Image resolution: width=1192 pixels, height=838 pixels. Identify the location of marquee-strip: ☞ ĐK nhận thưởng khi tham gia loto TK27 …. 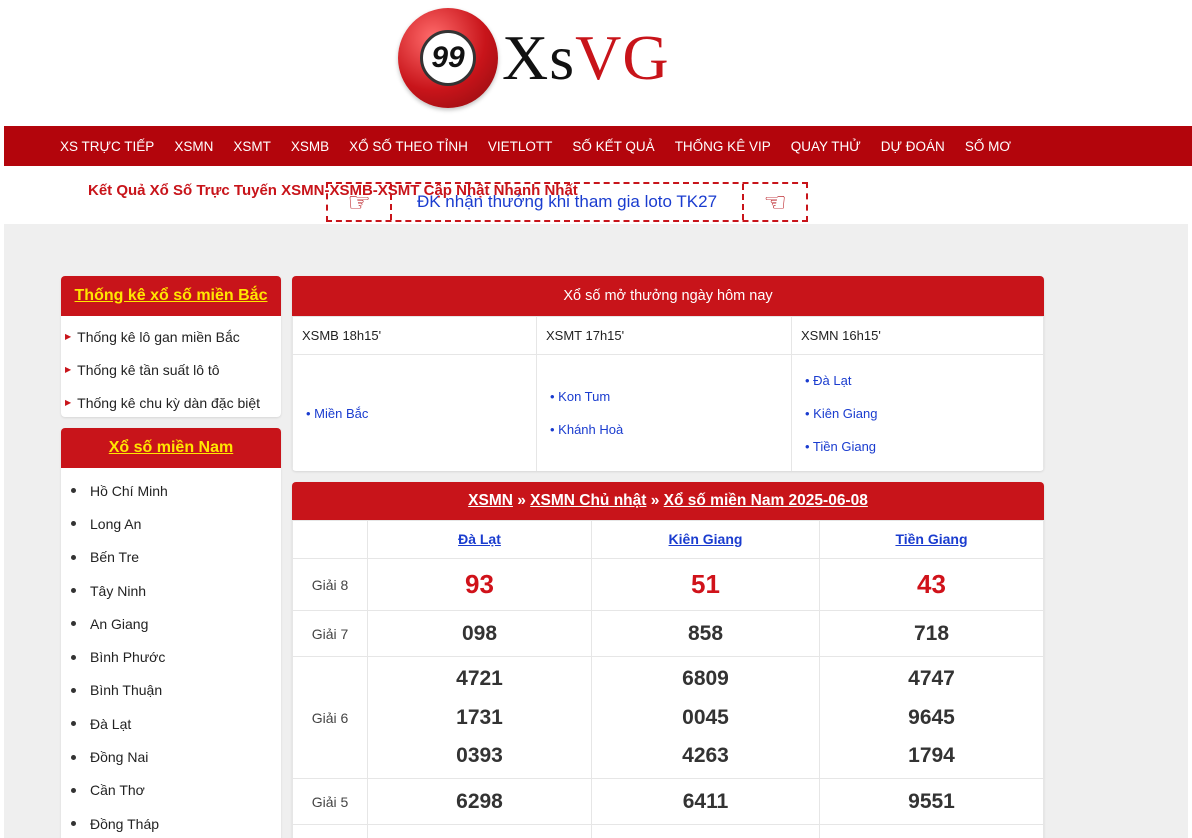
(598, 195).